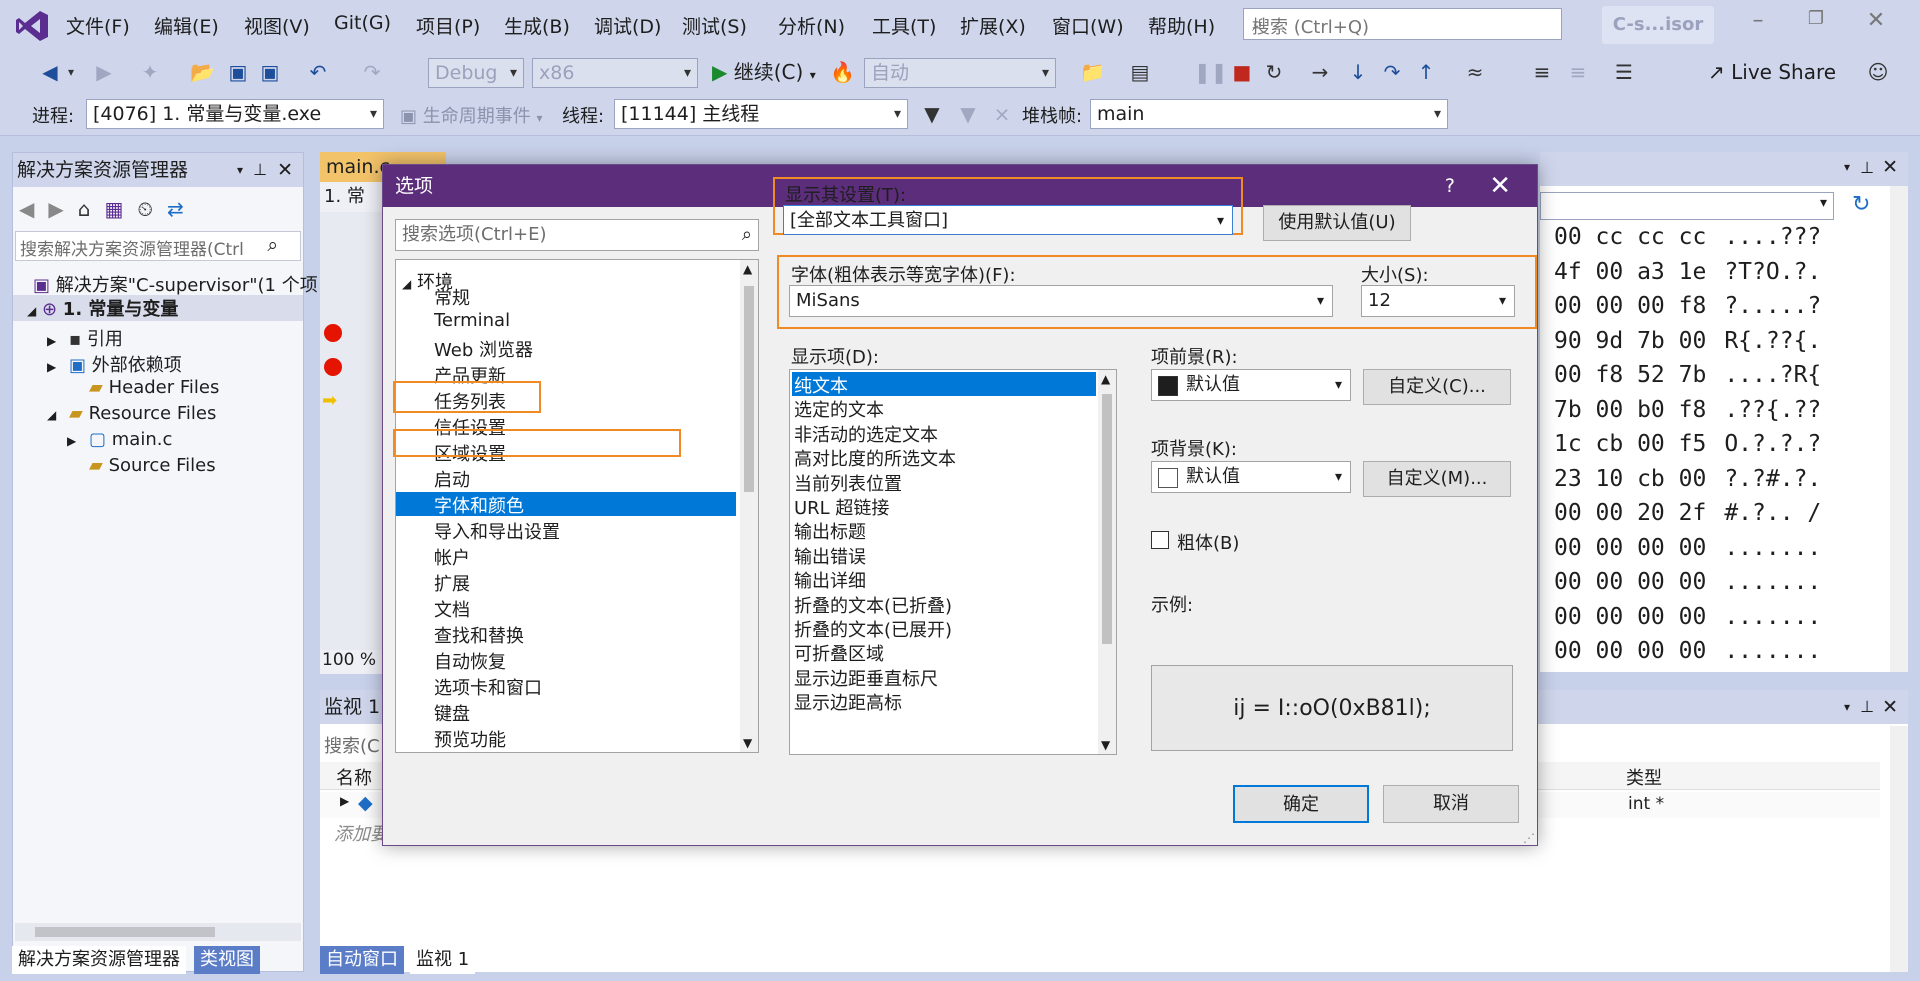 The width and height of the screenshot is (1920, 981). I want to click on home-icon: ⌂, so click(84, 209).